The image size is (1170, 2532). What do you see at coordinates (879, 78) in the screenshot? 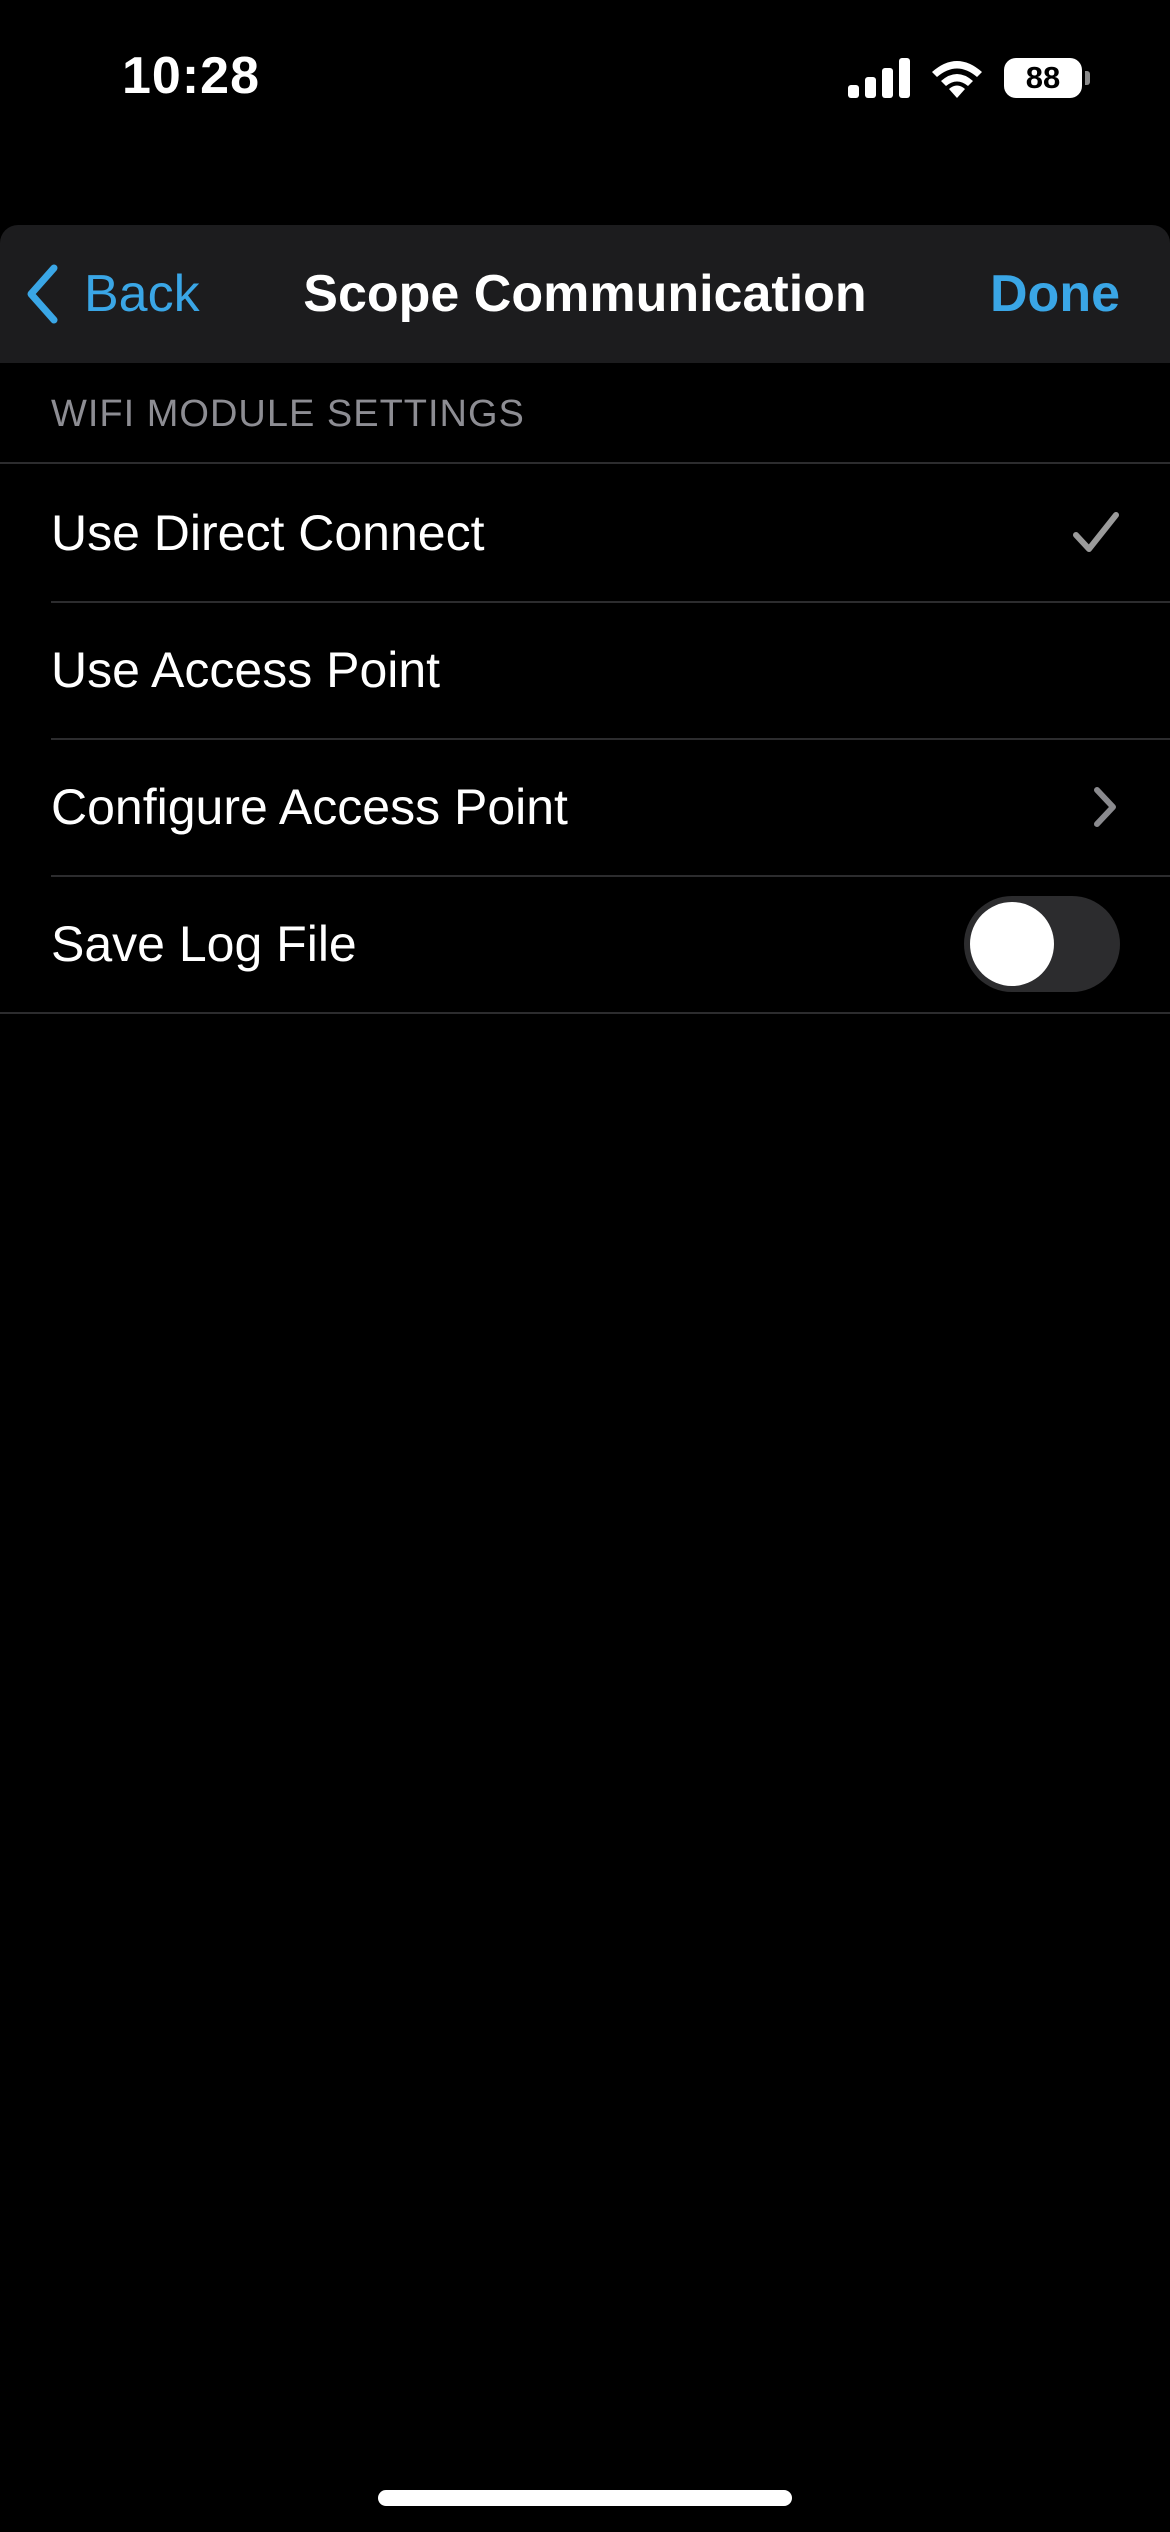
I see `signal-icon` at bounding box center [879, 78].